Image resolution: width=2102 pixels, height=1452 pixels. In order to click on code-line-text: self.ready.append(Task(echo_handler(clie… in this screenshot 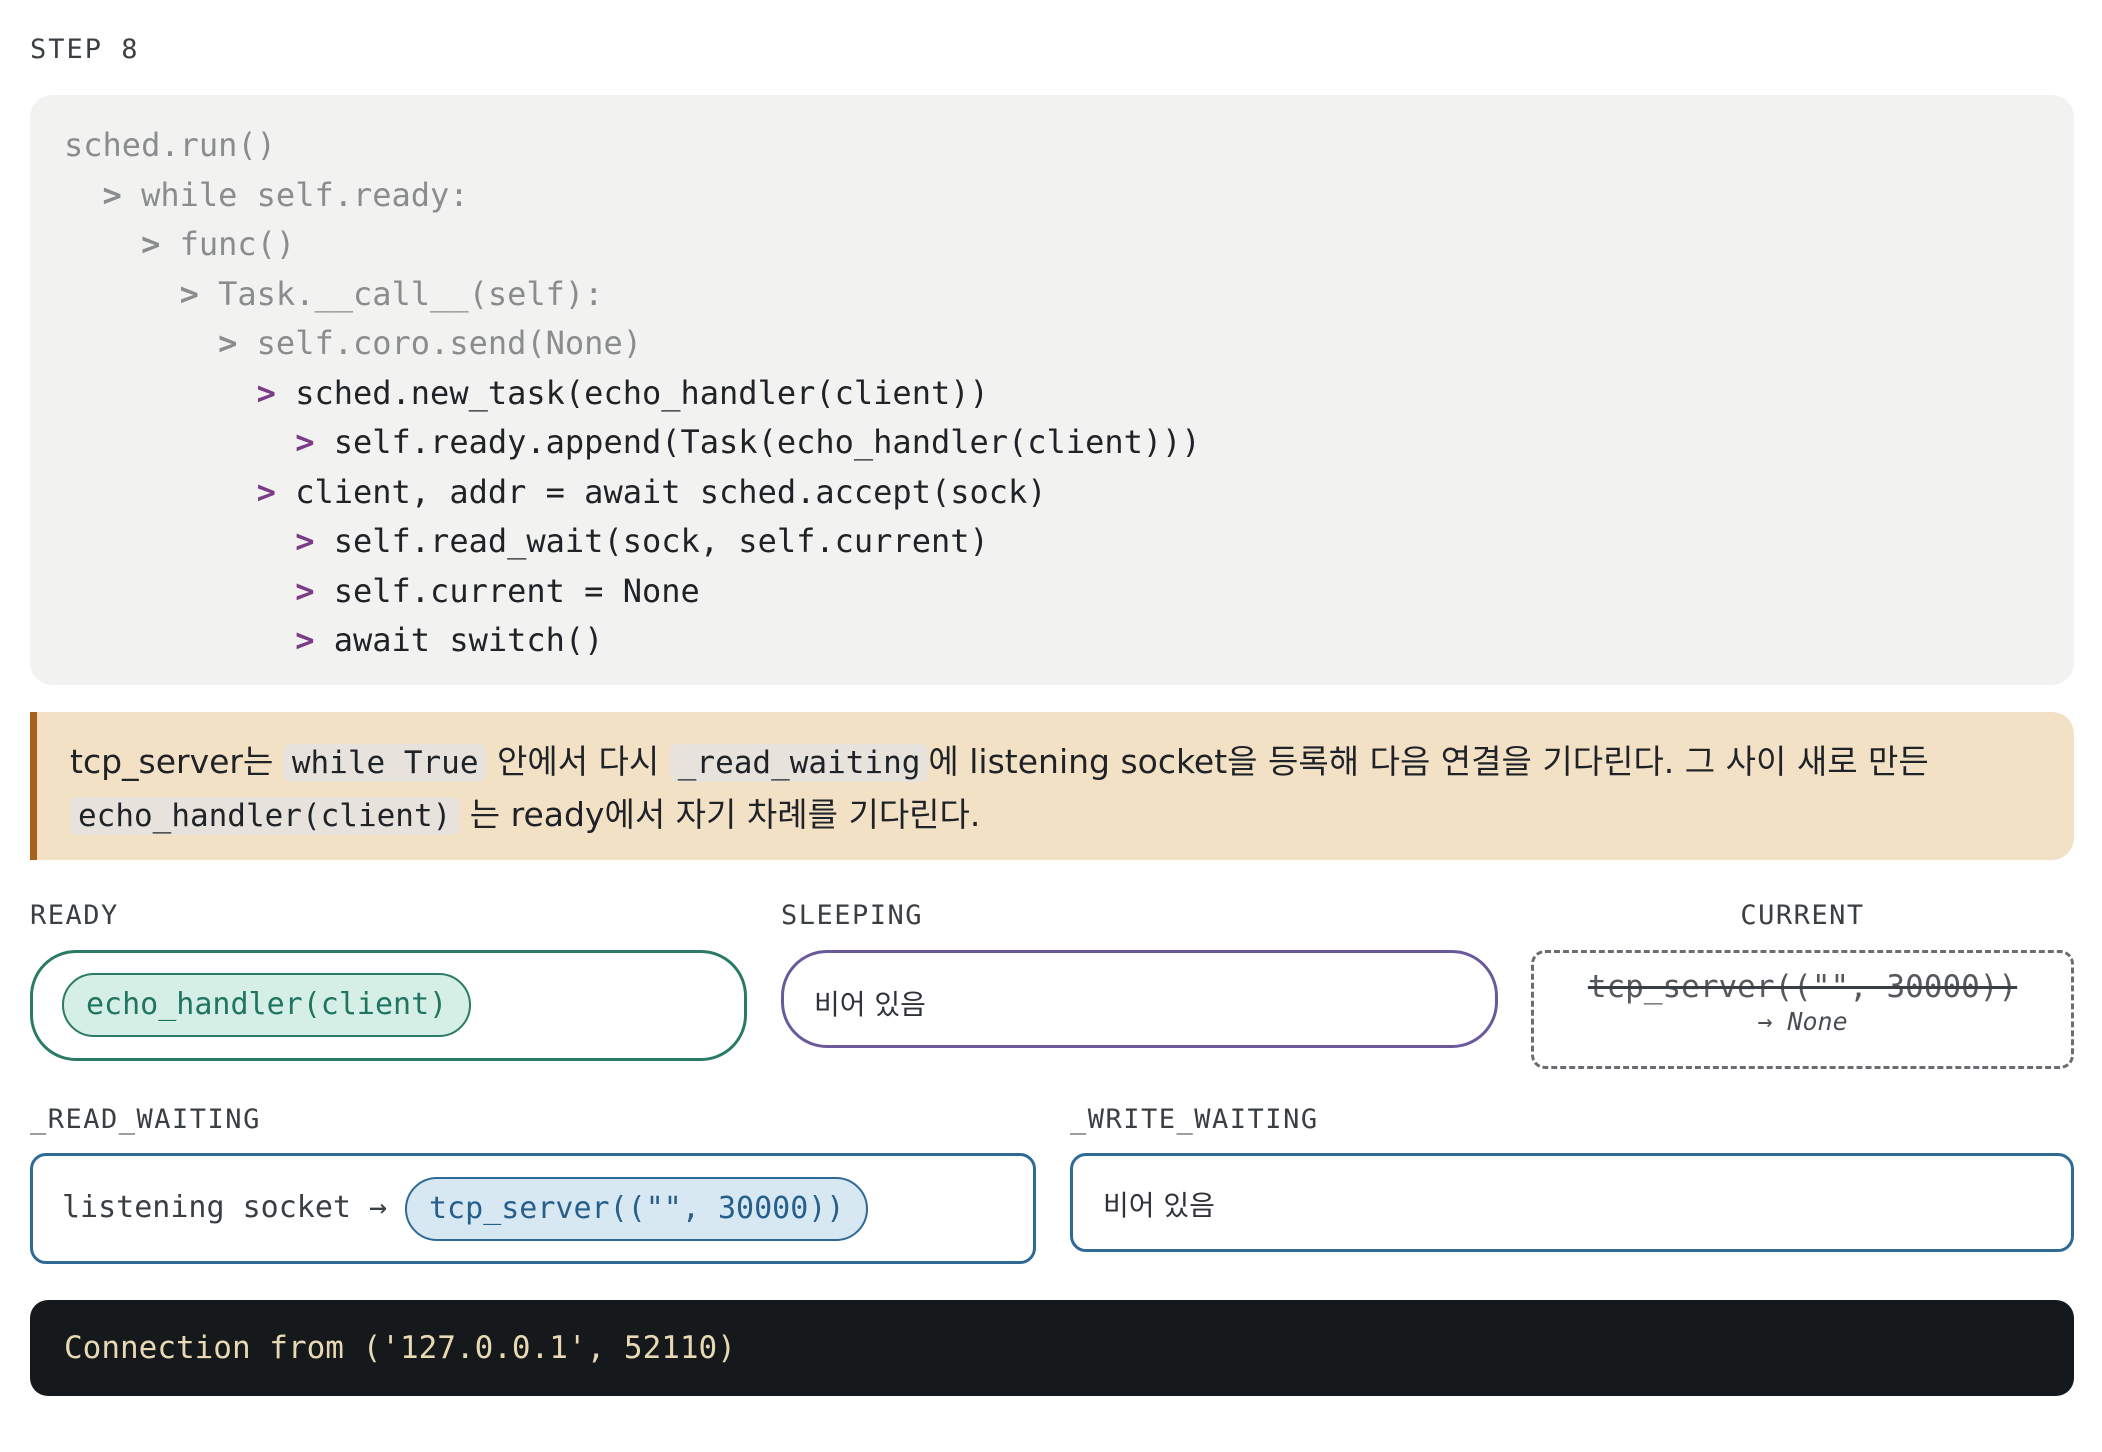, I will do `click(767, 442)`.